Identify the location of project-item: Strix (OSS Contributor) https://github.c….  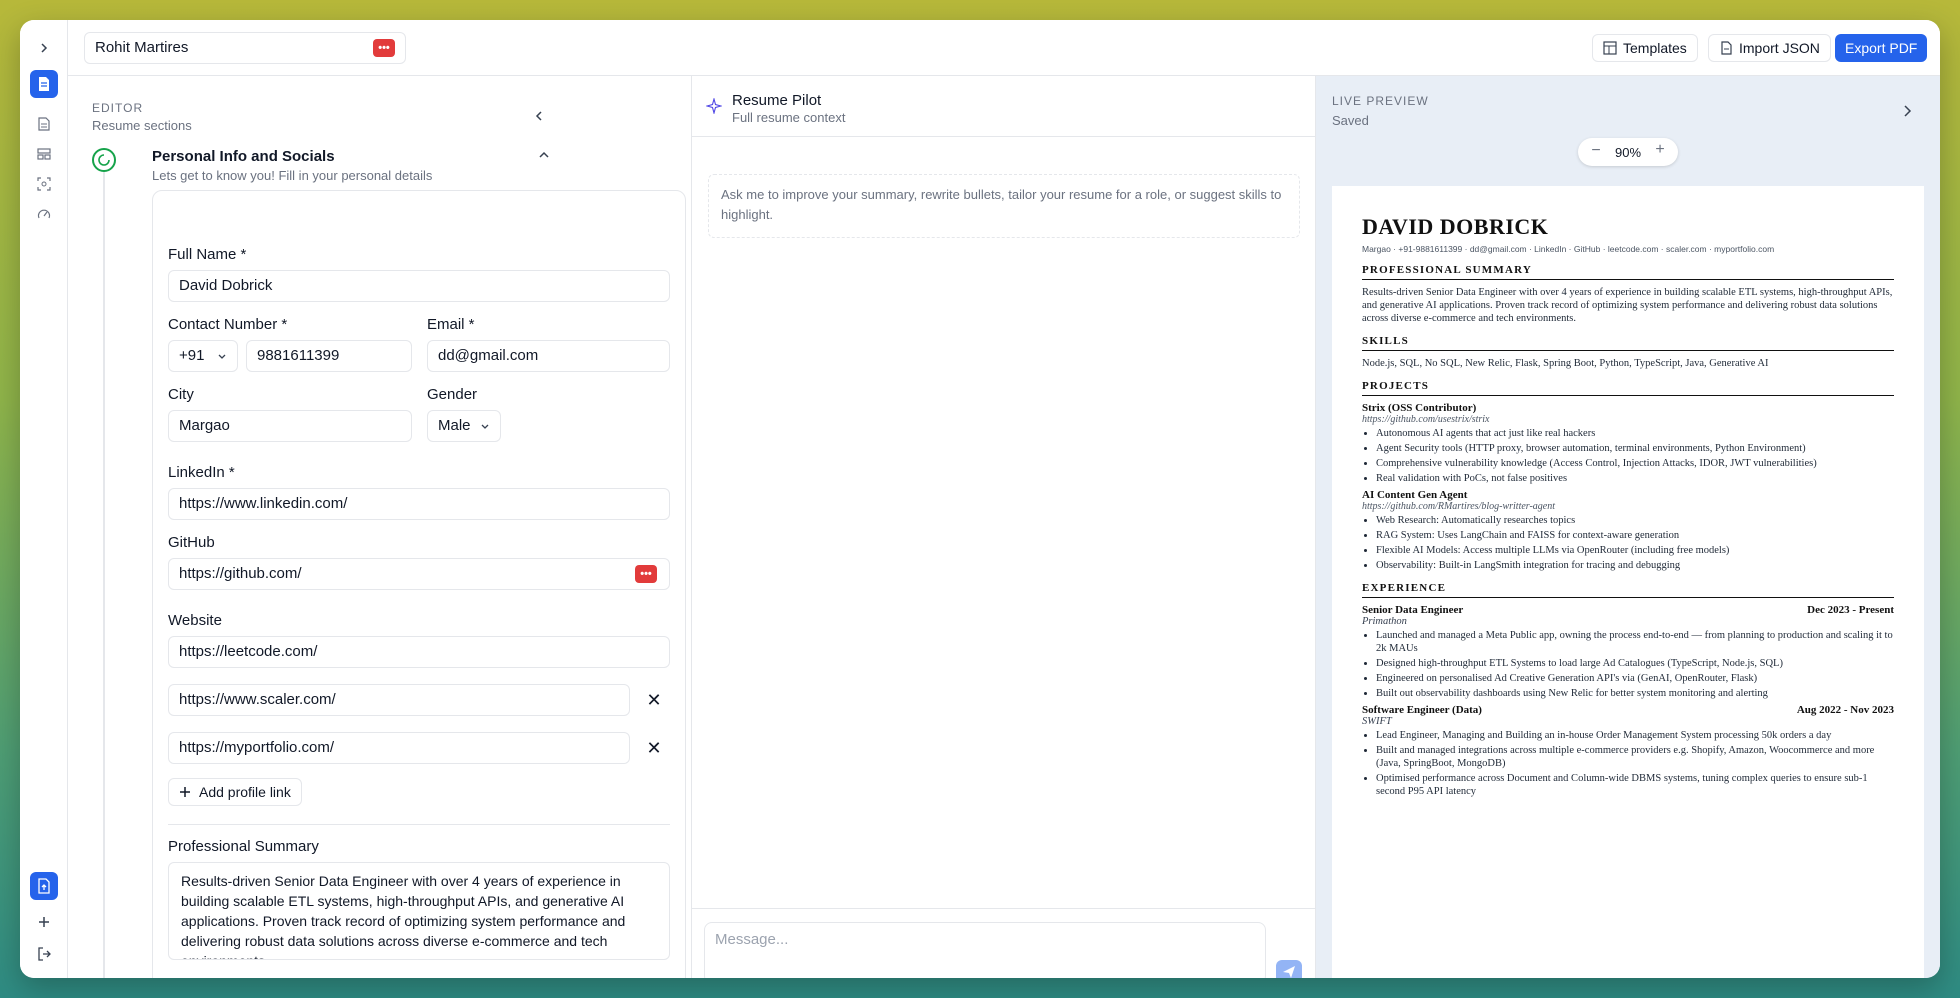
(1628, 443).